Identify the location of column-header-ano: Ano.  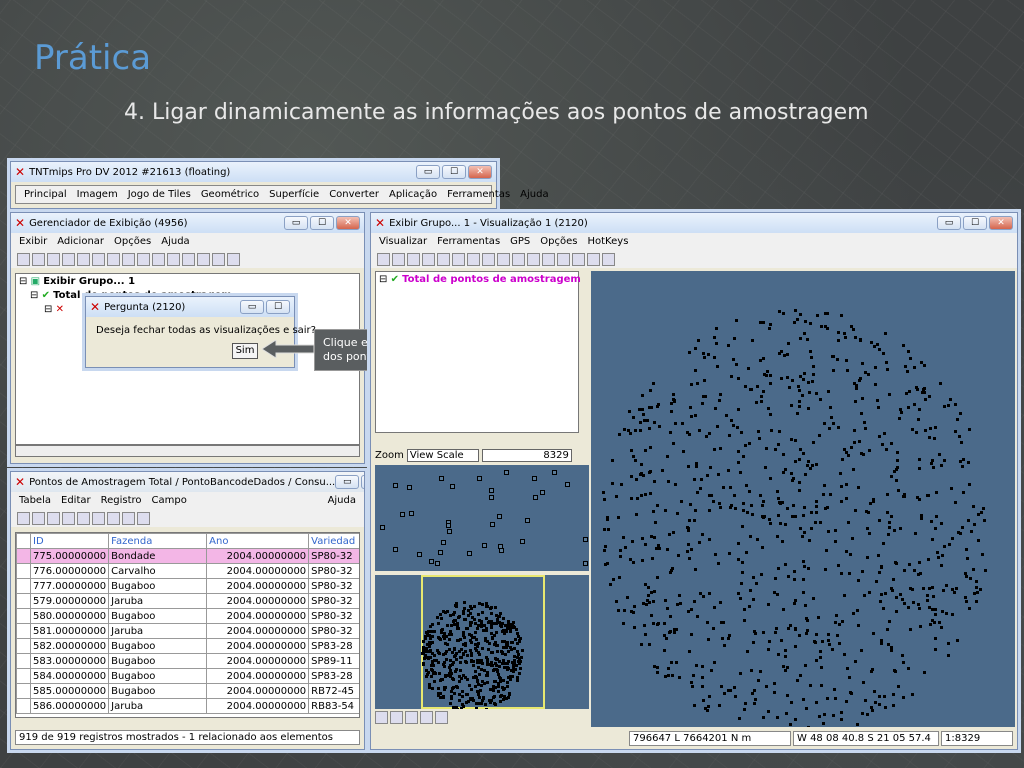
(258, 541).